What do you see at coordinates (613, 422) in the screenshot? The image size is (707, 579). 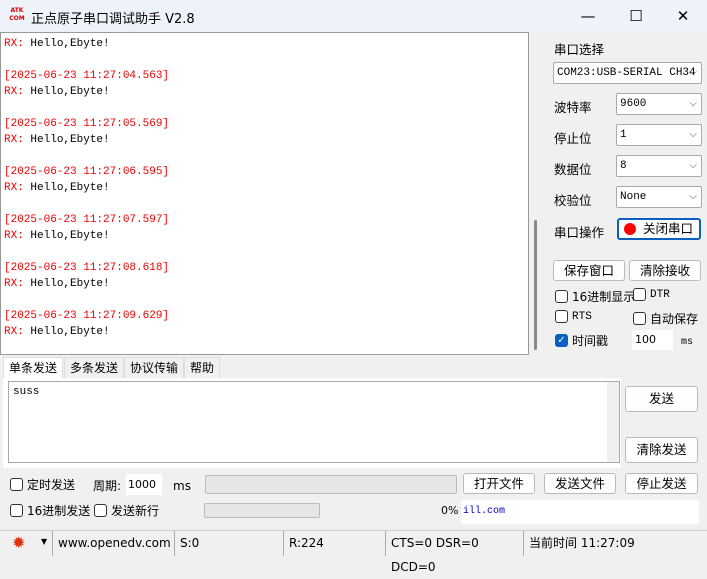 I see `send-scrollbar` at bounding box center [613, 422].